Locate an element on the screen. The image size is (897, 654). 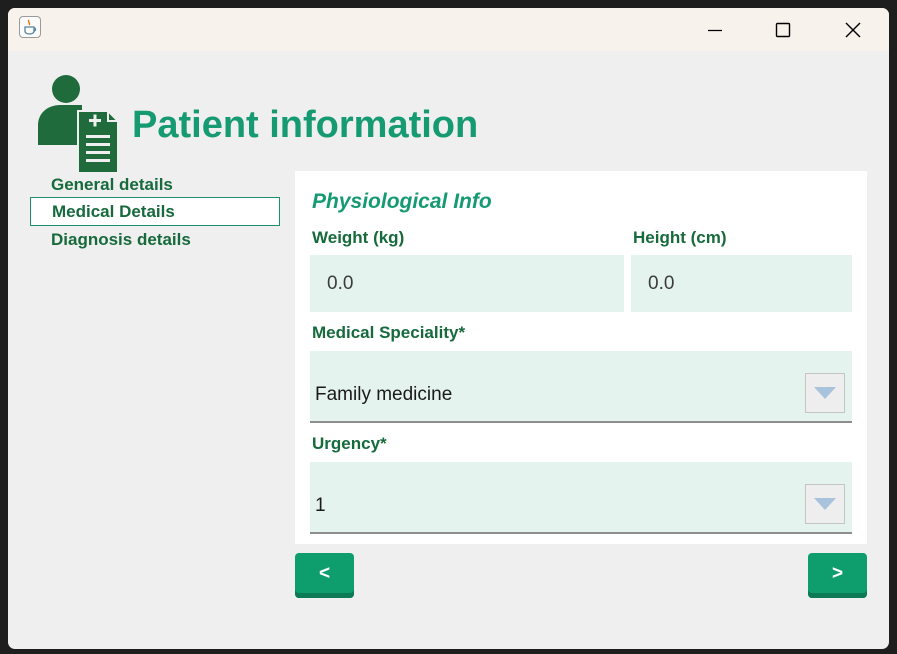
sidebar-item-general-details: General details is located at coordinates (155, 184).